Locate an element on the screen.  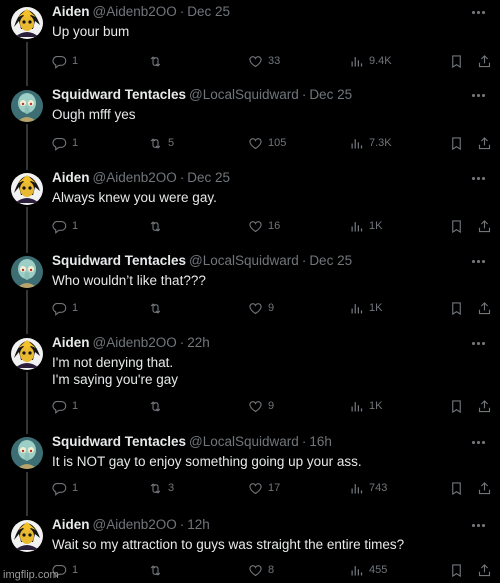
views-button: 9.4K is located at coordinates (370, 61).